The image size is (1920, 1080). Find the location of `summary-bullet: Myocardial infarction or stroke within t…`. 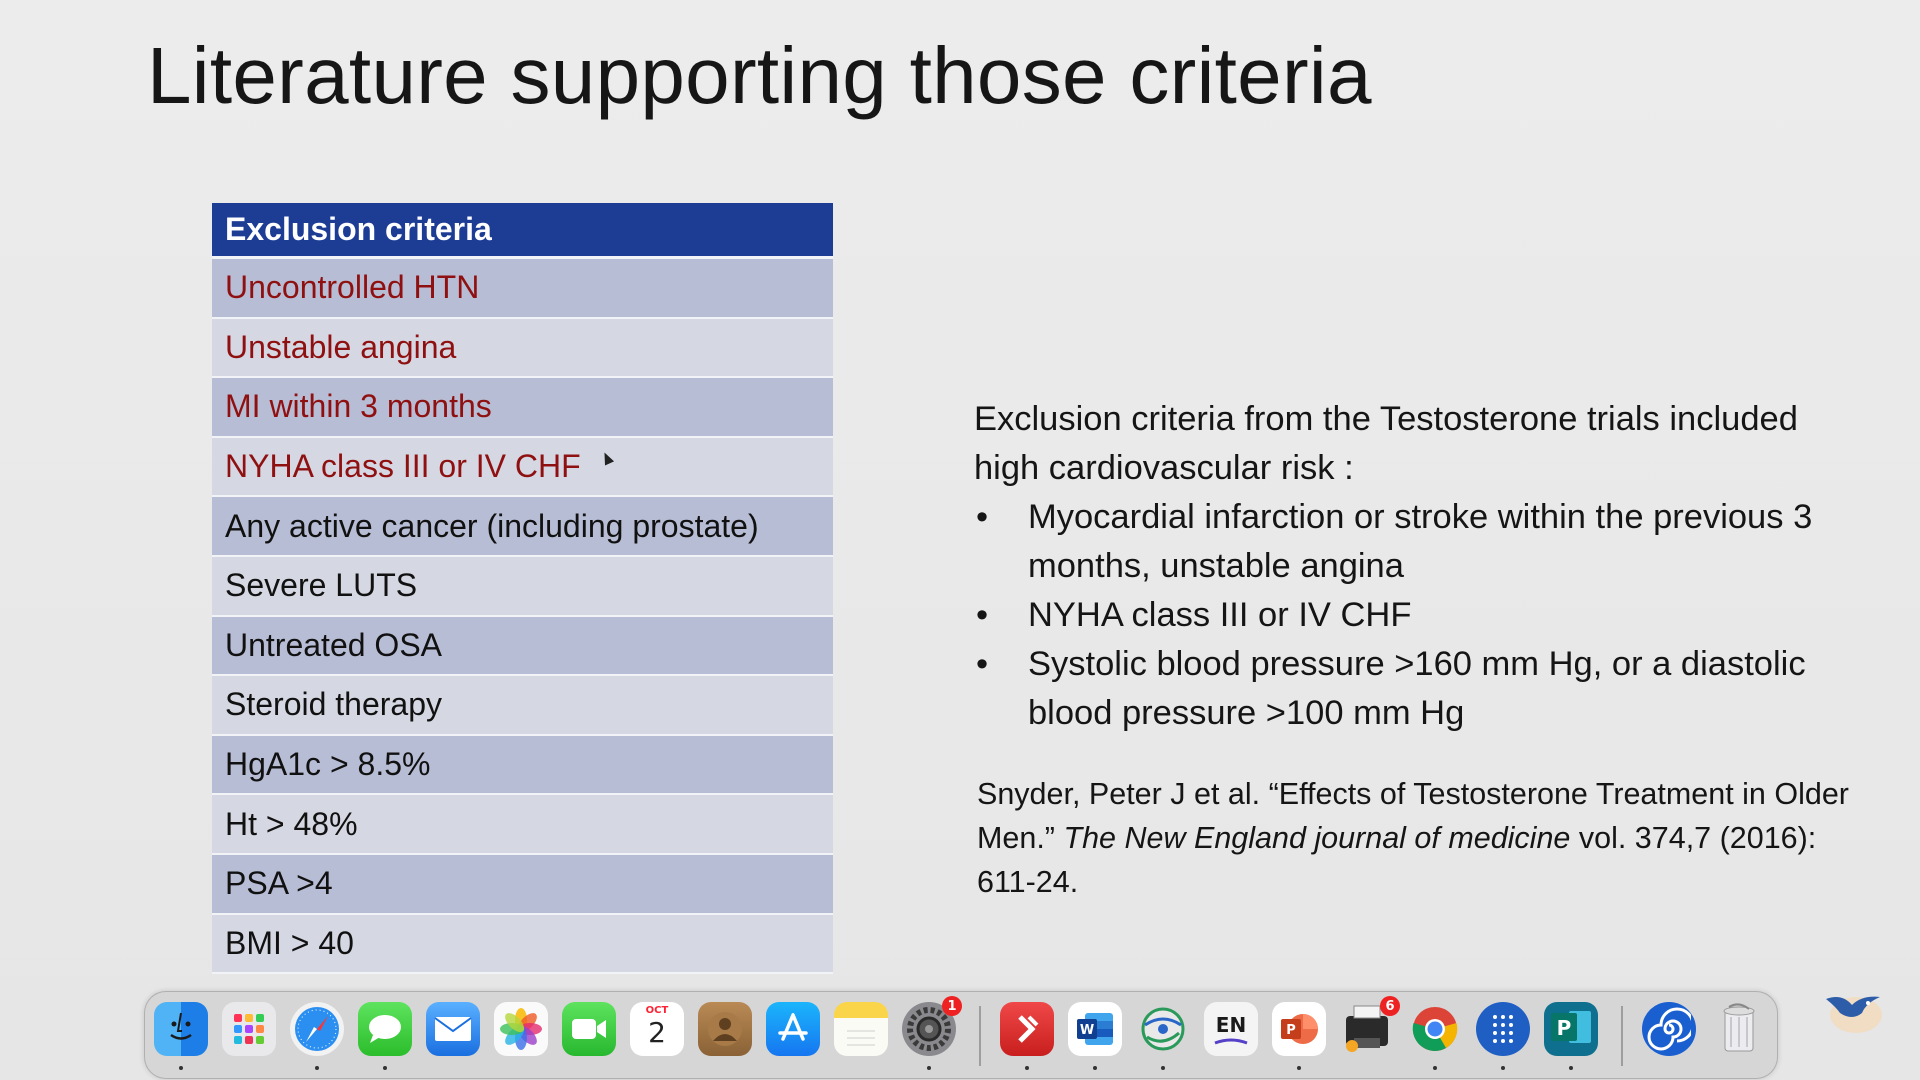

summary-bullet: Myocardial infarction or stroke within t… is located at coordinates (1424, 542).